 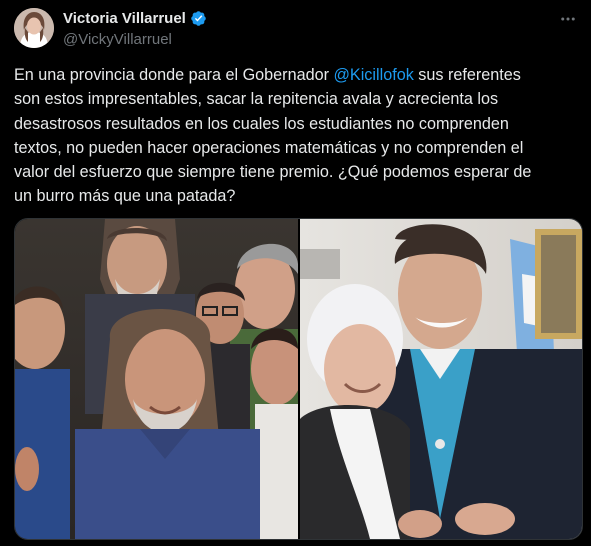 I want to click on profile-photo-icon, so click(x=34, y=28).